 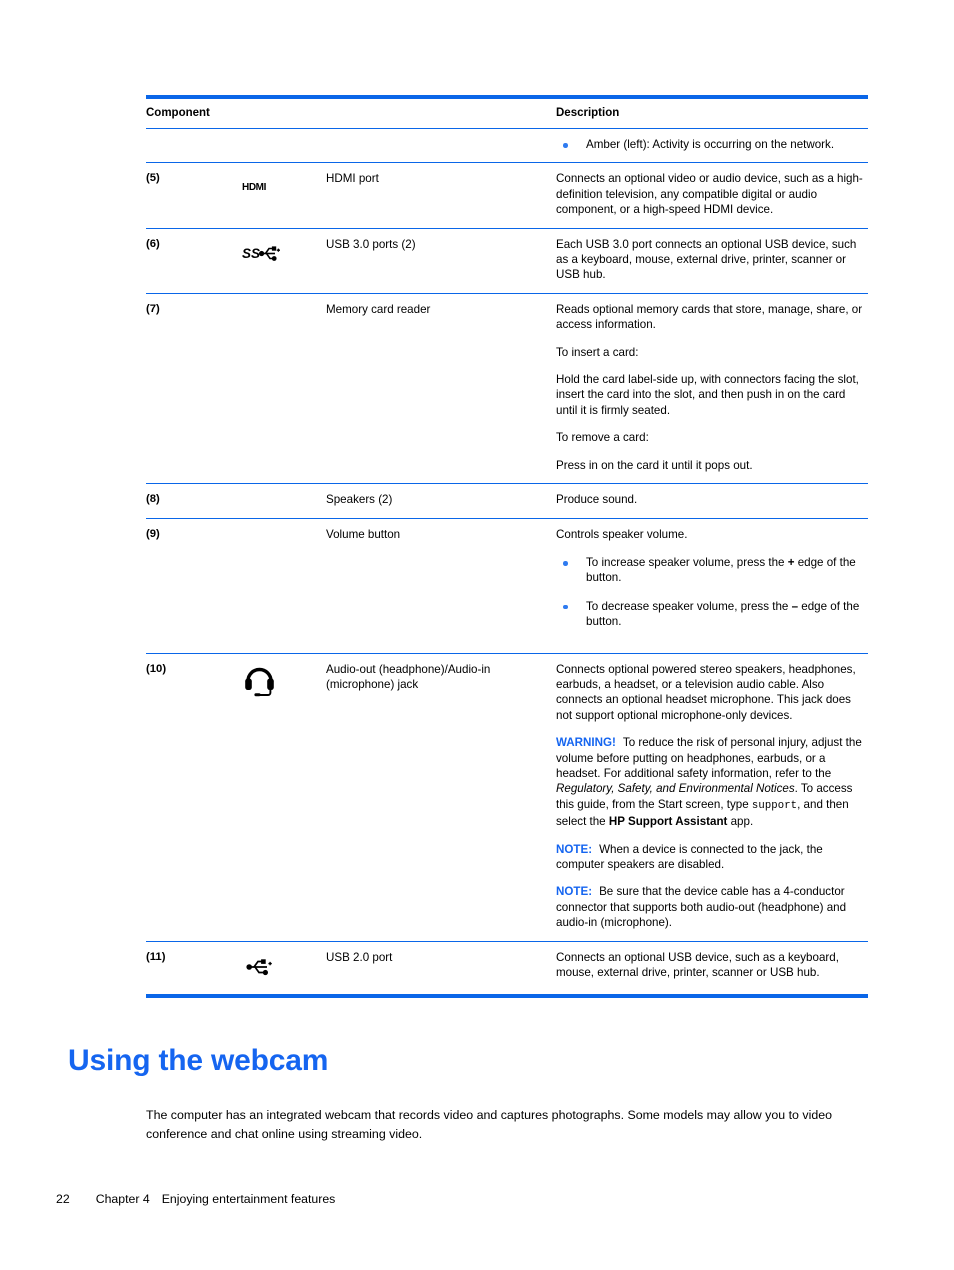 I want to click on row-icon-cell: HDMI, so click(x=275, y=195).